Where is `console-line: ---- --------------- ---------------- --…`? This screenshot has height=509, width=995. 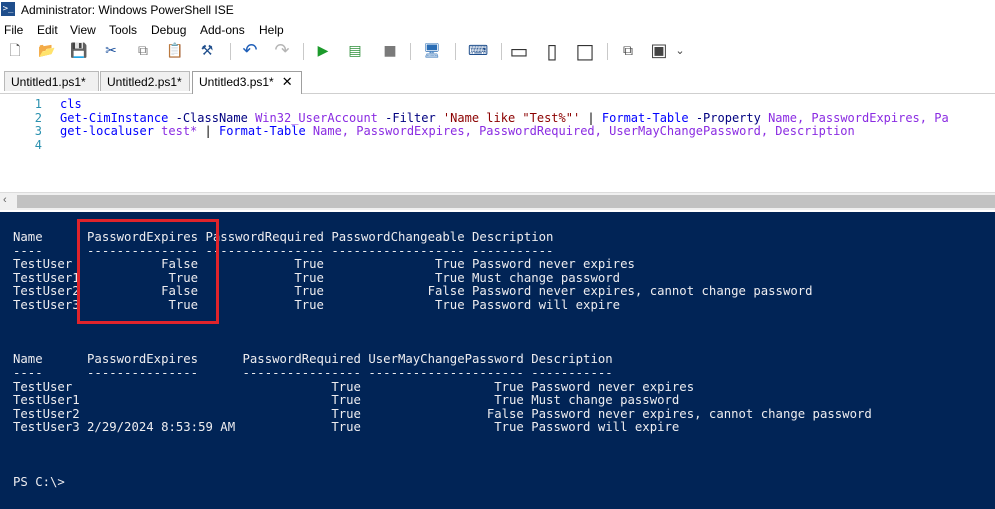 console-line: ---- --------------- ---------------- --… is located at coordinates (313, 373).